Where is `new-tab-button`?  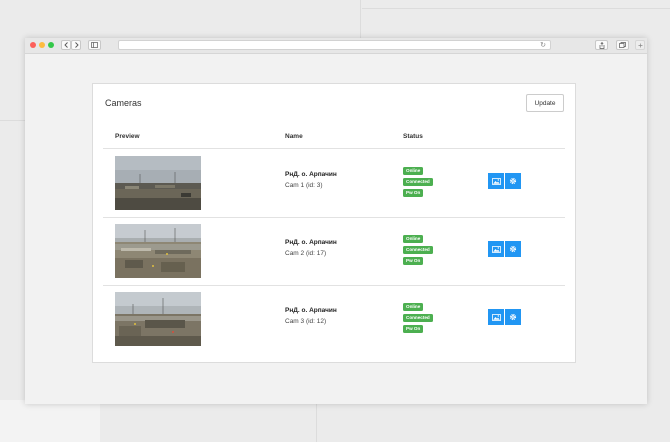 new-tab-button is located at coordinates (640, 45).